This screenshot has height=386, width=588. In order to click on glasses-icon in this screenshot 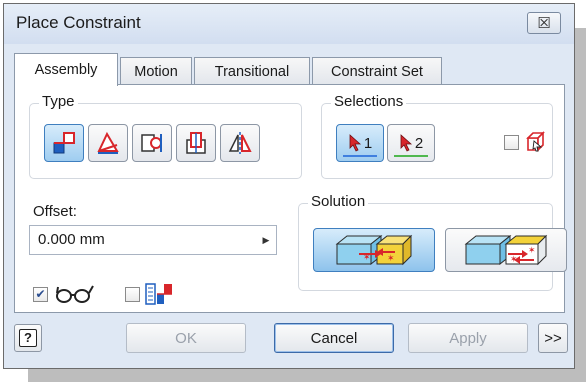, I will do `click(75, 294)`.